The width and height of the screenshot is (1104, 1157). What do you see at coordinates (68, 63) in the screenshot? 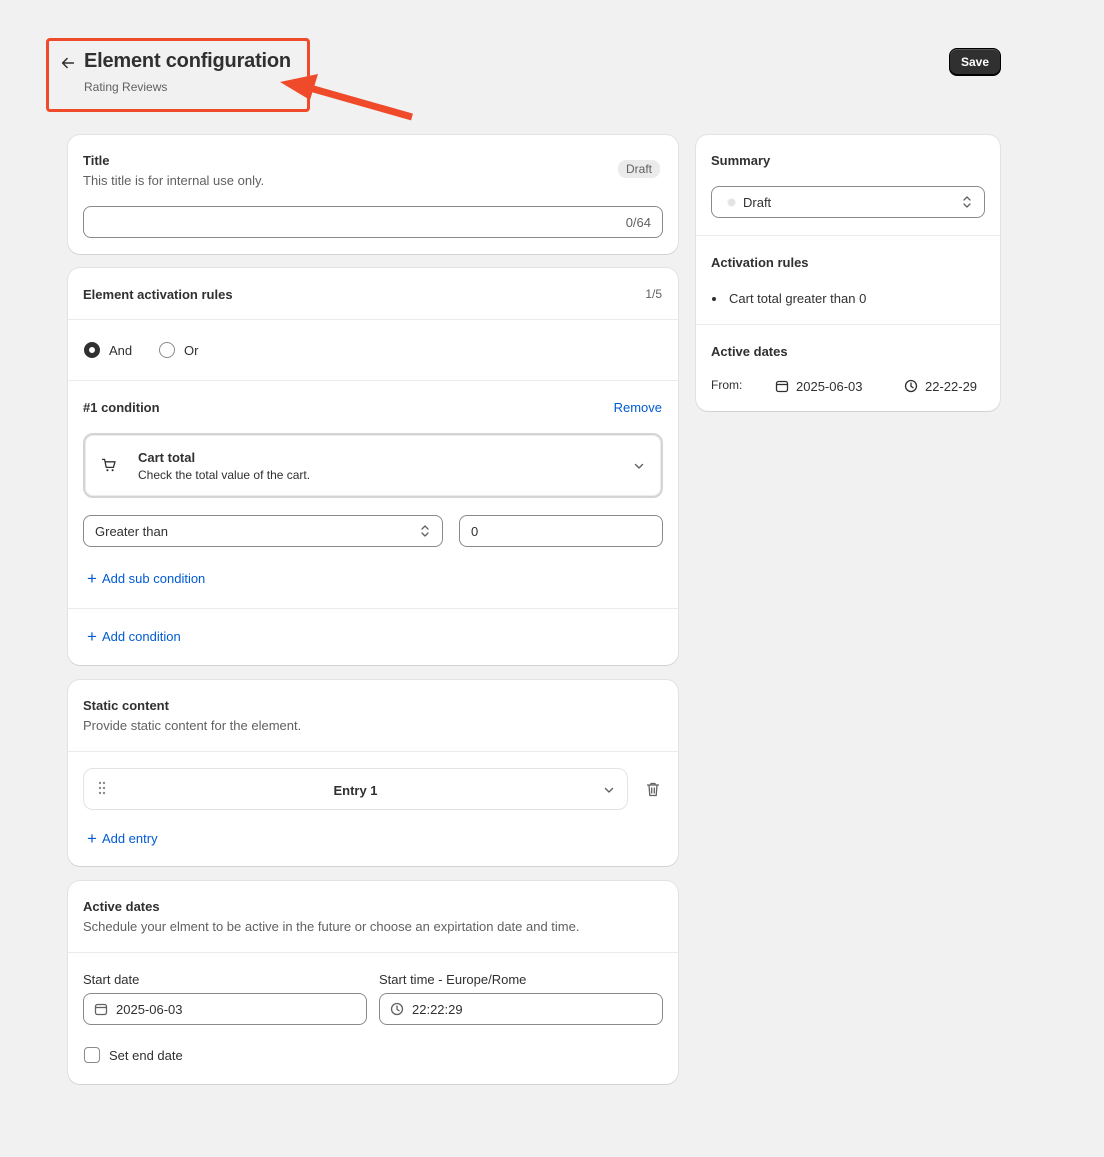
I see `arrow-left-icon` at bounding box center [68, 63].